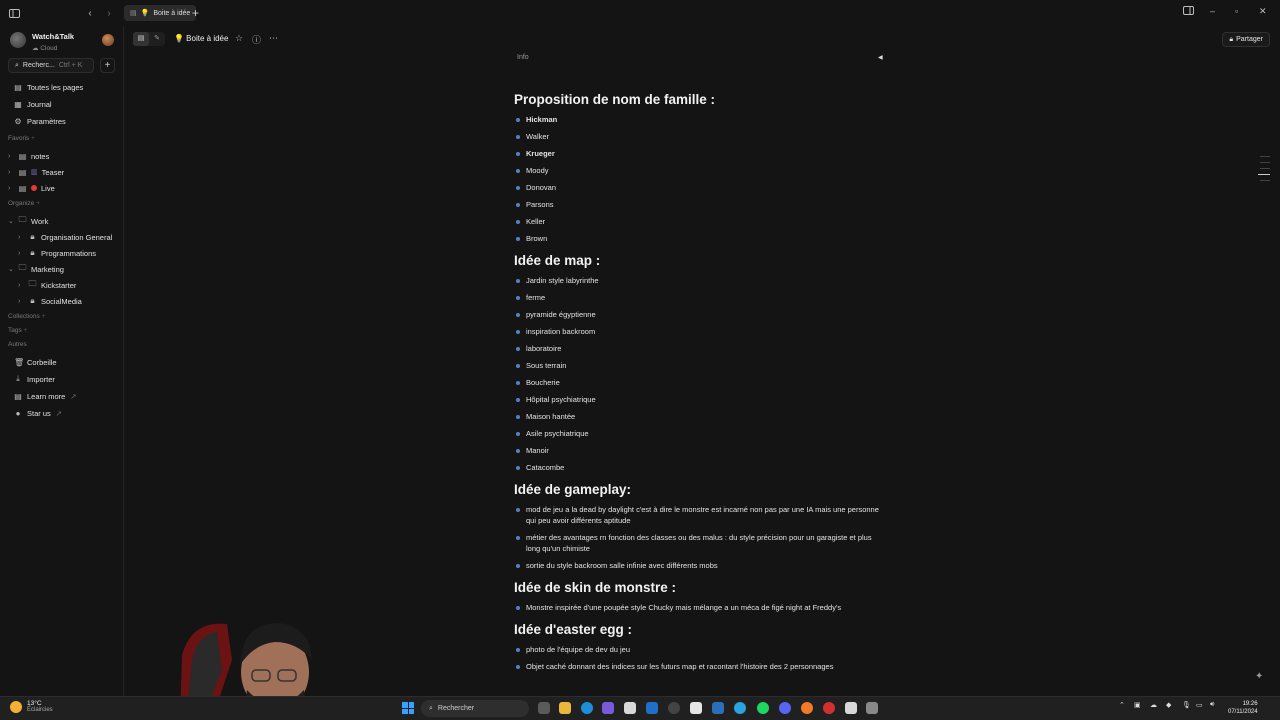 The height and width of the screenshot is (720, 1280). I want to click on nav-settings: ⚙ Paramètres, so click(39, 121).